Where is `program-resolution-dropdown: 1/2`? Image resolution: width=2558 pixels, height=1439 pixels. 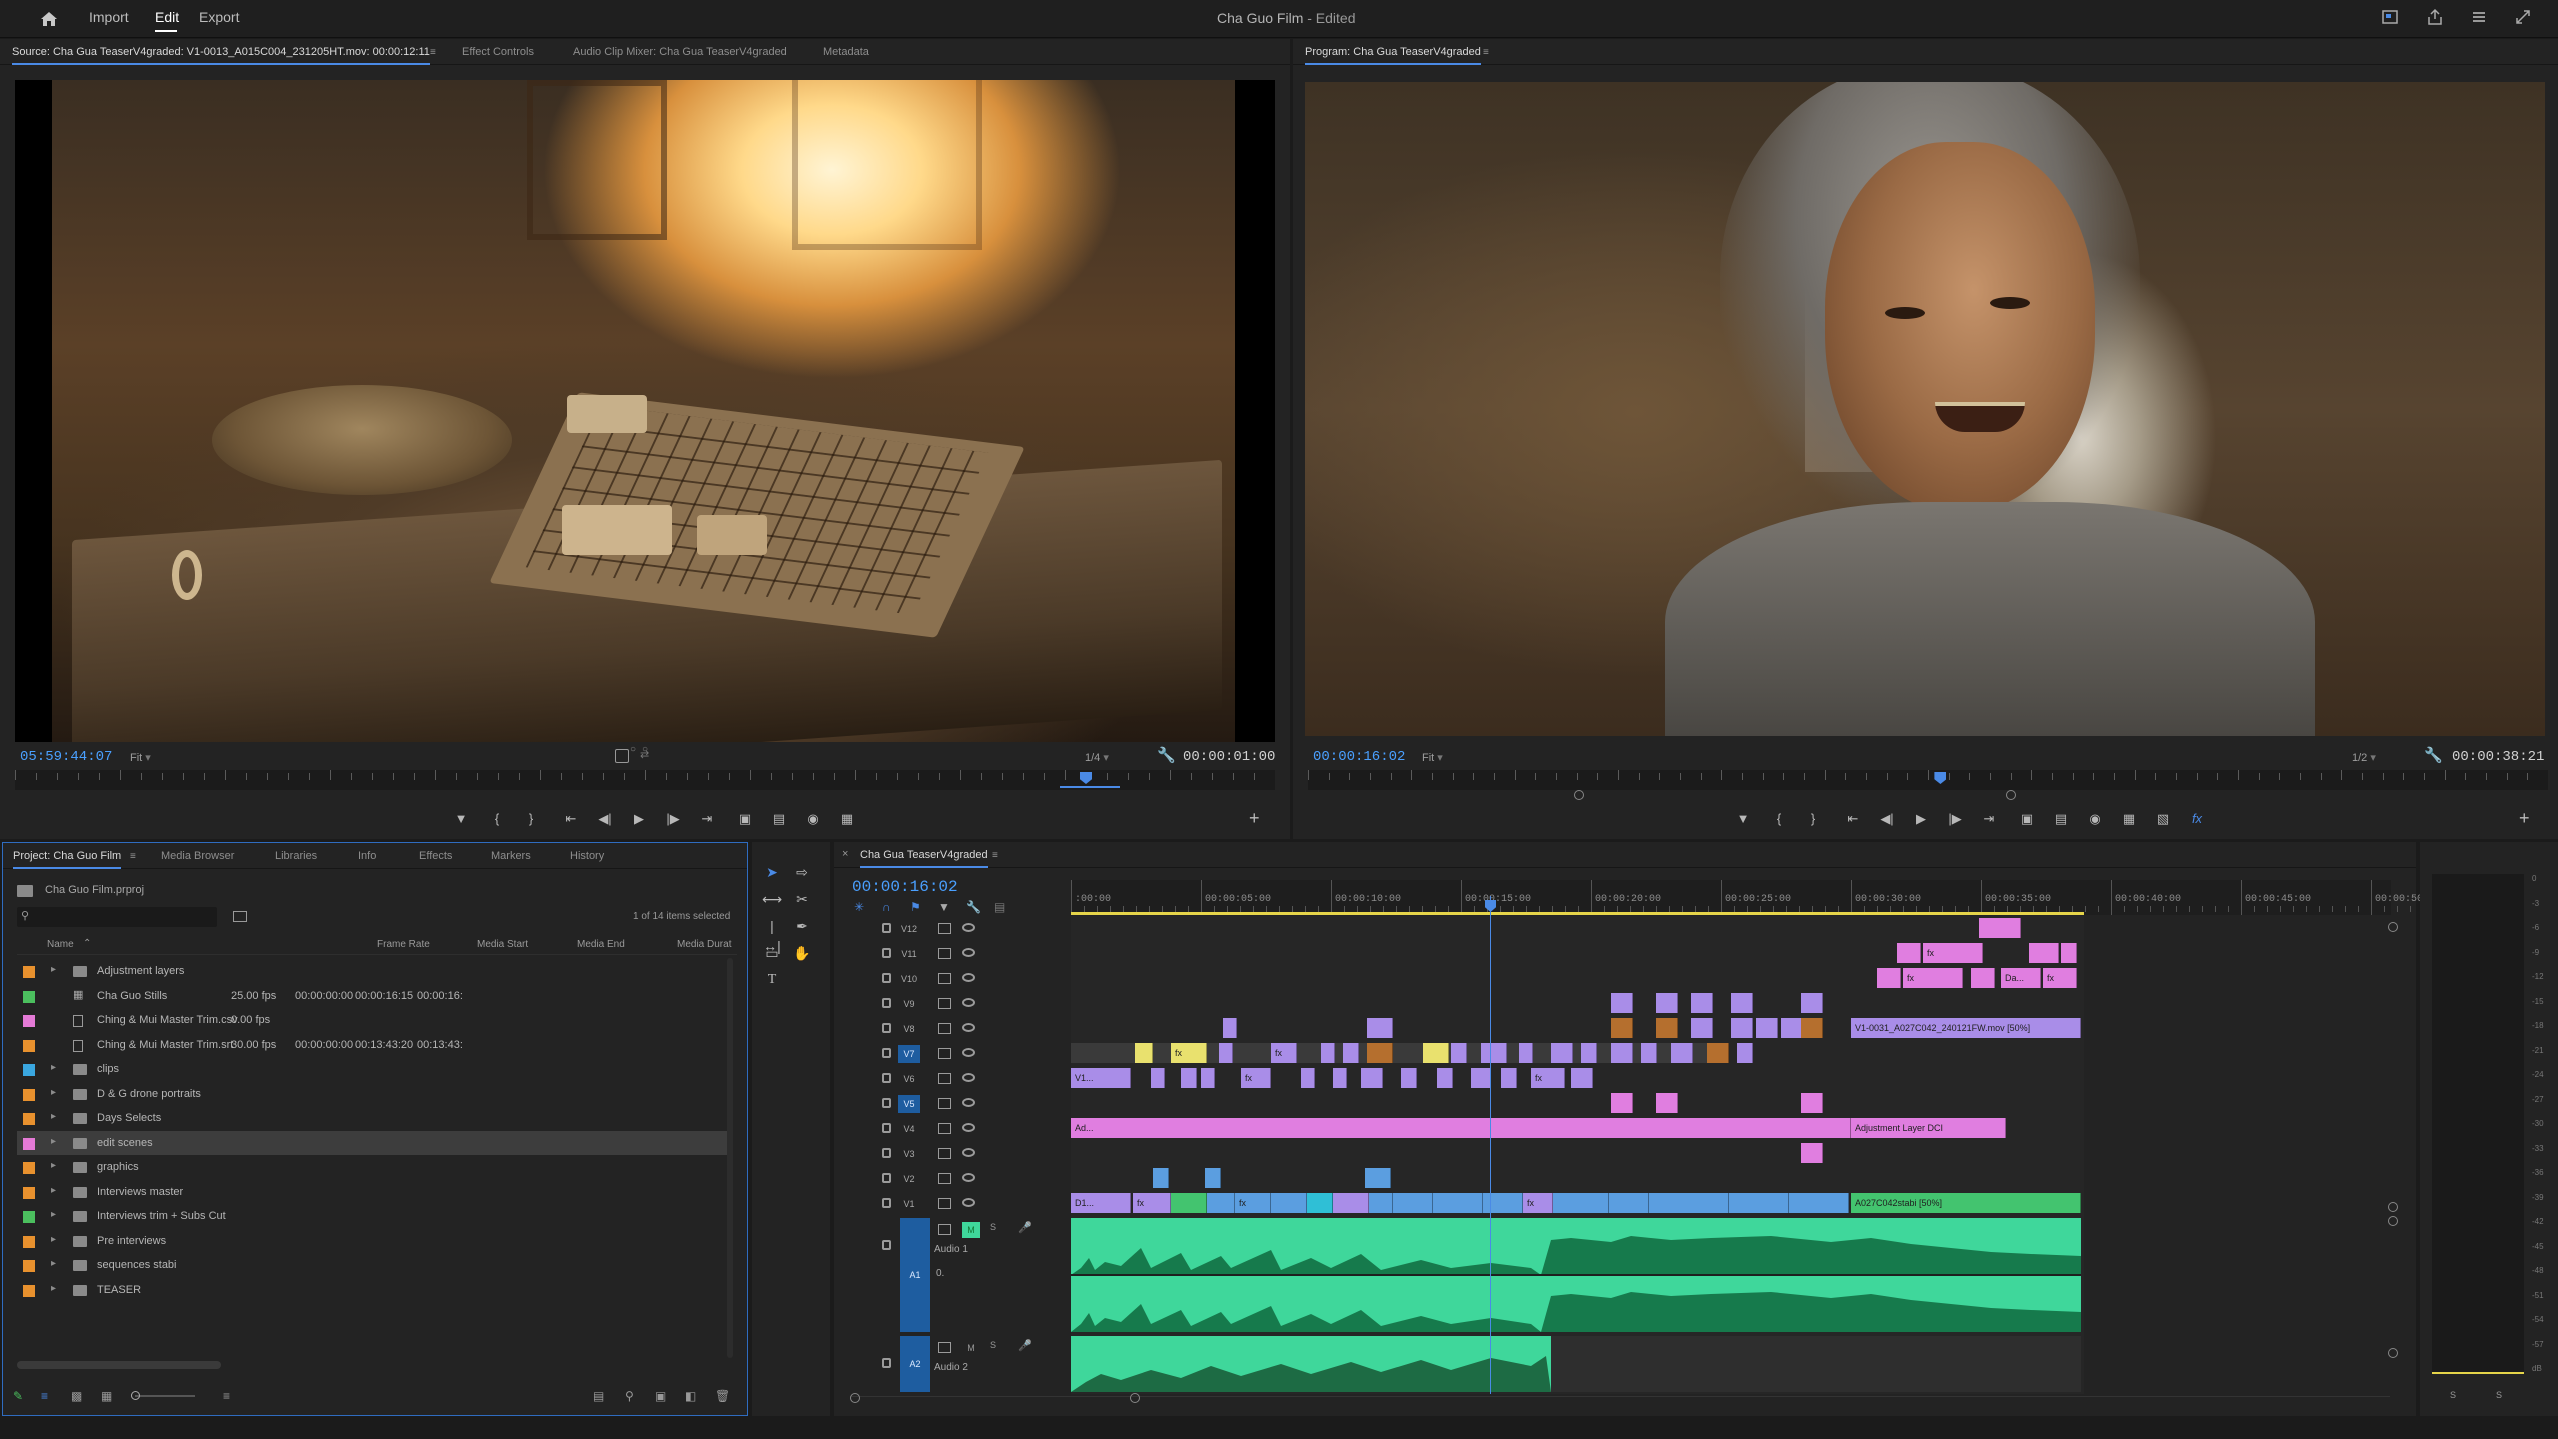
program-resolution-dropdown: 1/2 is located at coordinates (2381, 757).